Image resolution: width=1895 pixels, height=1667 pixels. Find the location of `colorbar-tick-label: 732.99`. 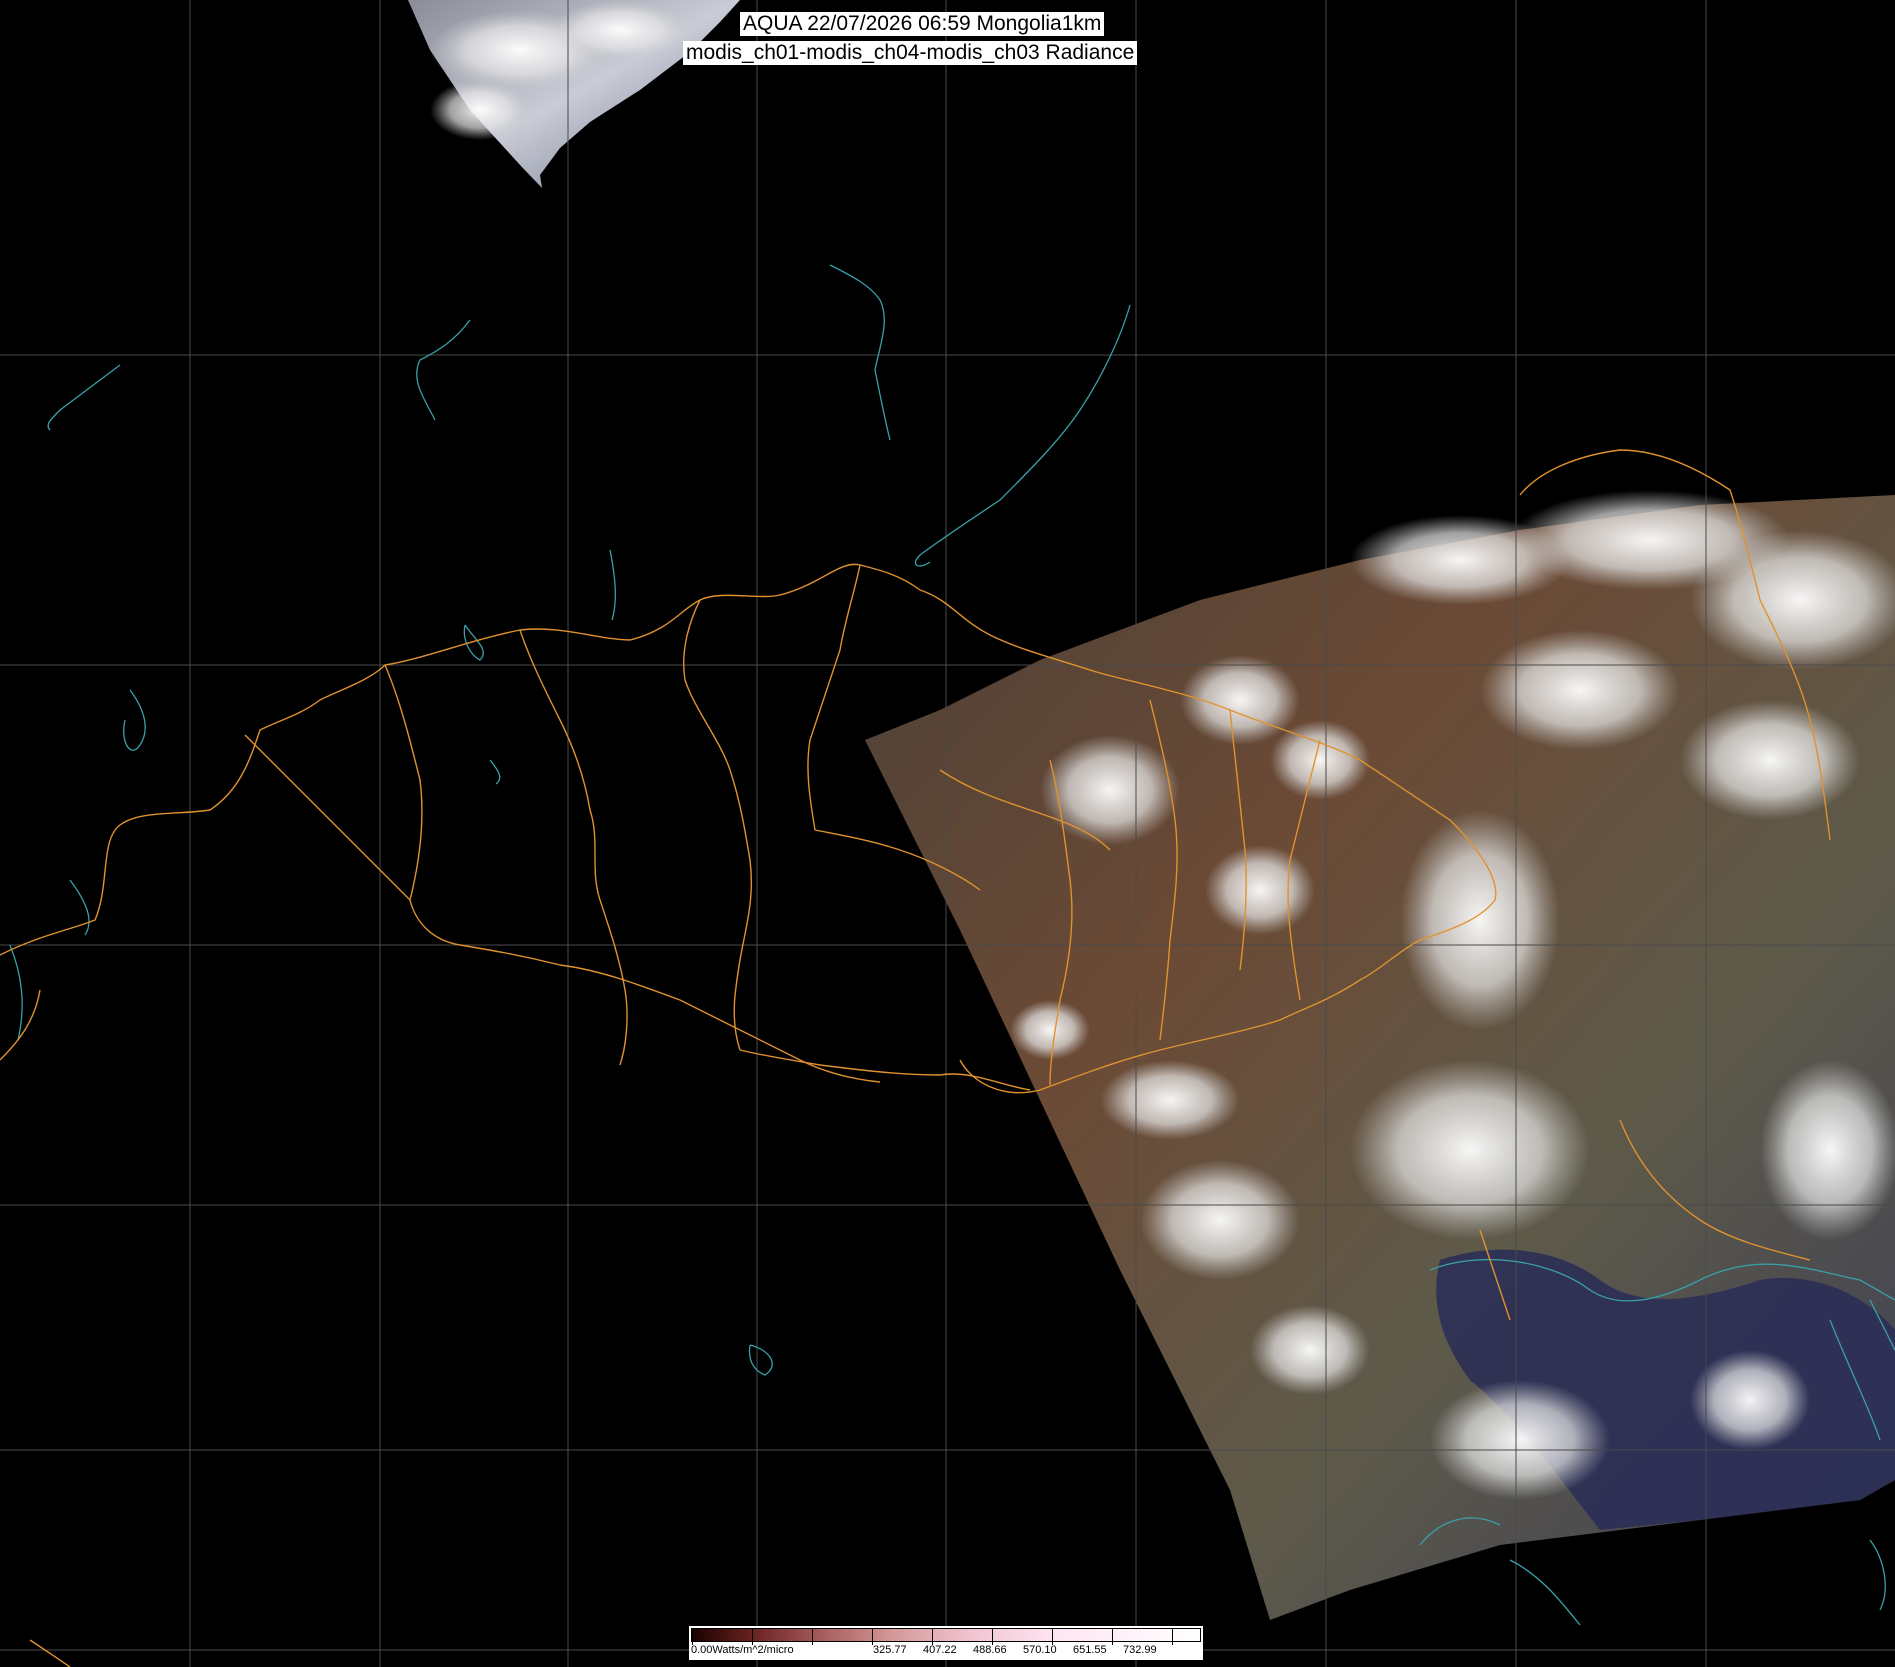

colorbar-tick-label: 732.99 is located at coordinates (1140, 1650).